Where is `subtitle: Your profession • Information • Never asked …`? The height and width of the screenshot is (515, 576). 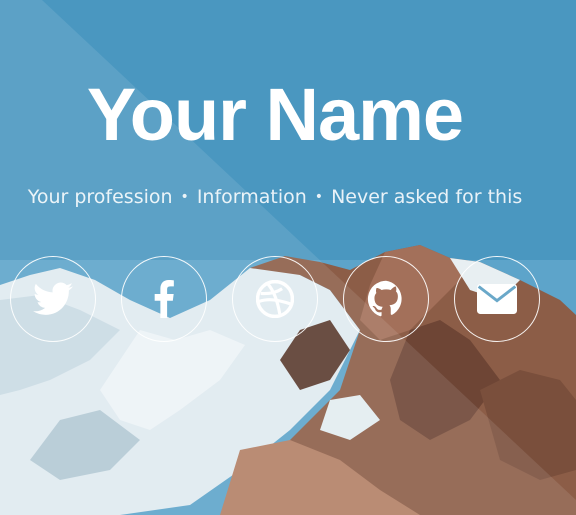 subtitle: Your profession • Information • Never asked … is located at coordinates (275, 197).